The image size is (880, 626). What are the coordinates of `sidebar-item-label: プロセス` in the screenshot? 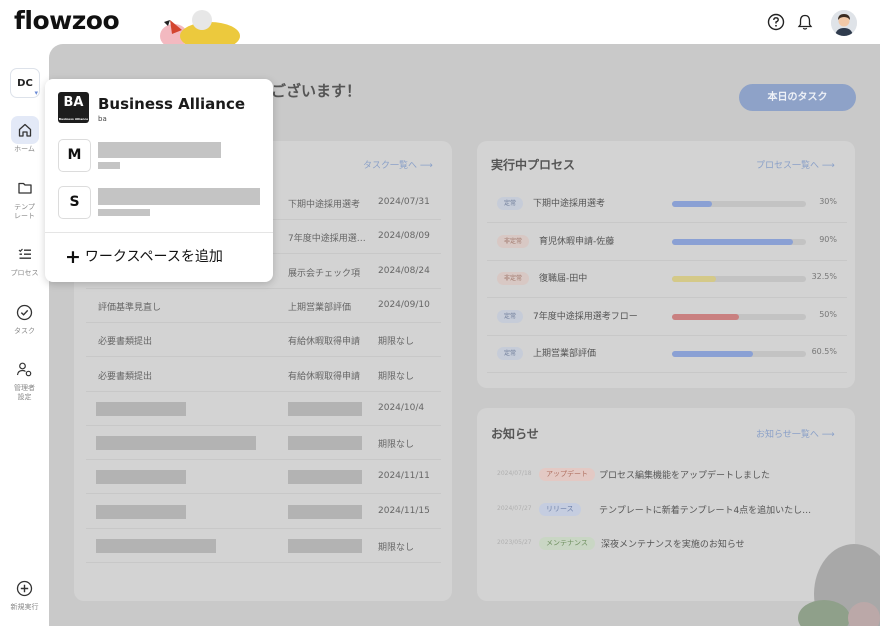 It's located at (24, 273).